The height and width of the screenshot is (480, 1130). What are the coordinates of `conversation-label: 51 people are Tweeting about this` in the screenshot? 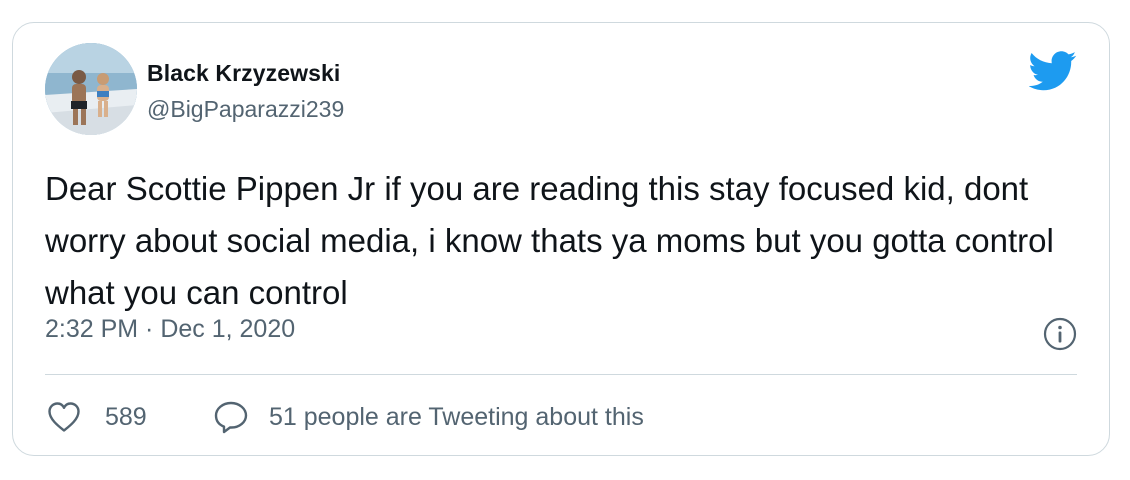 It's located at (456, 416).